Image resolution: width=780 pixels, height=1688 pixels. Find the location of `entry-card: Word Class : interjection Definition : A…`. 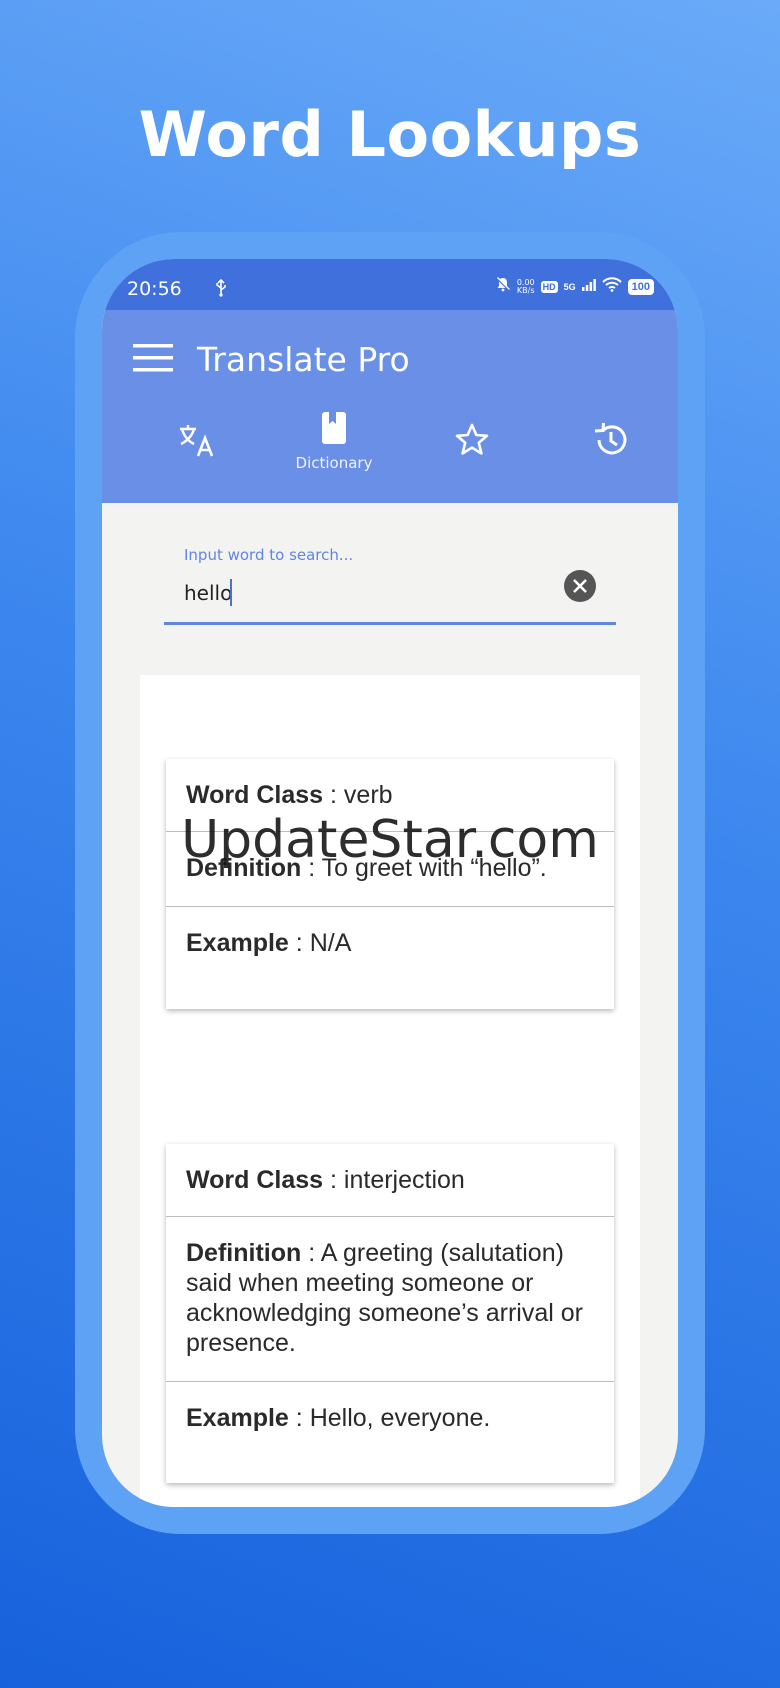

entry-card: Word Class : interjection Definition : A… is located at coordinates (390, 1313).